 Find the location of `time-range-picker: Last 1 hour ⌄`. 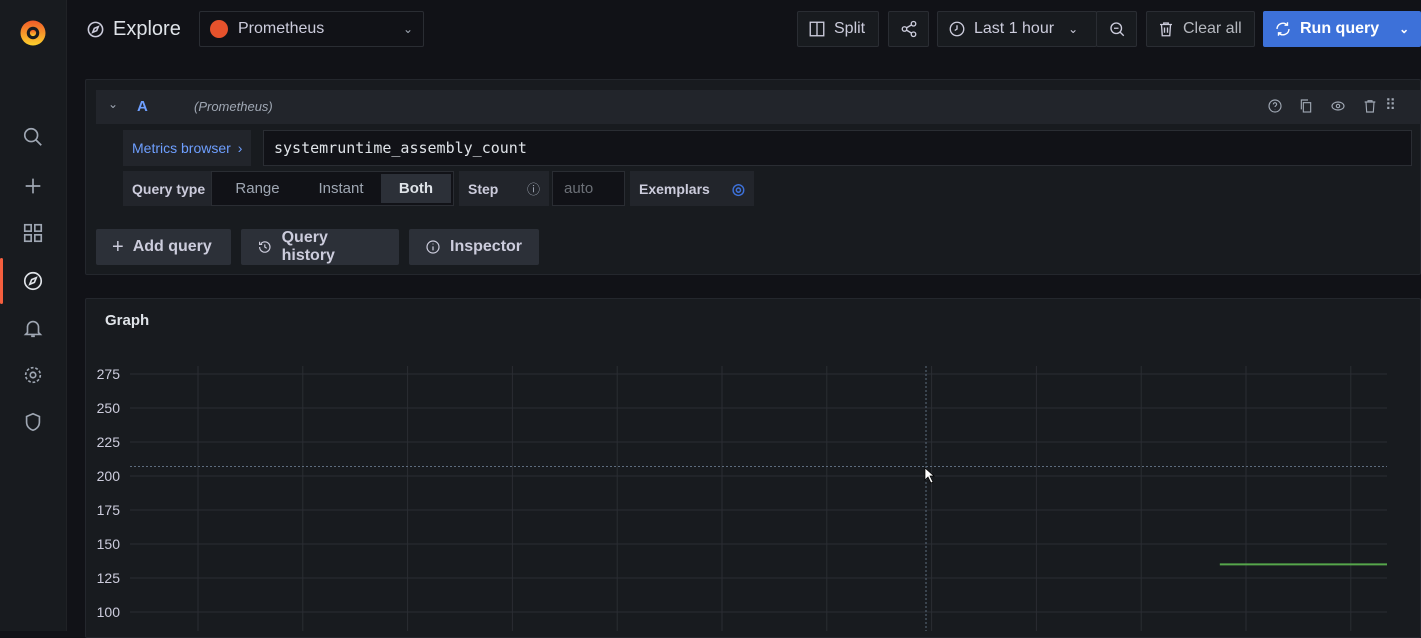

time-range-picker: Last 1 hour ⌄ is located at coordinates (1017, 29).